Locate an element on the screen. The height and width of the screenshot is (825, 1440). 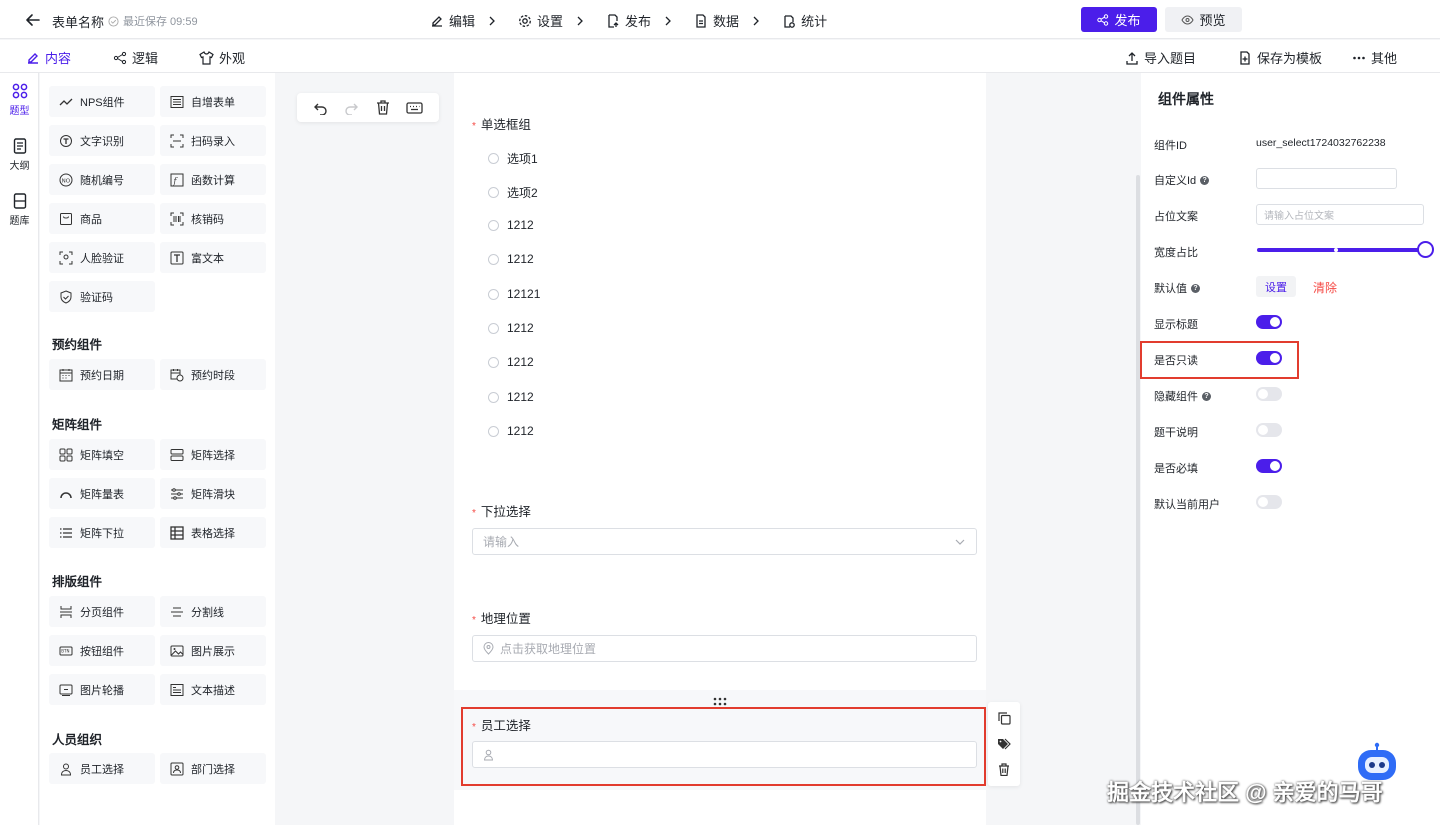
more-button: 其他 is located at coordinates (1374, 57).